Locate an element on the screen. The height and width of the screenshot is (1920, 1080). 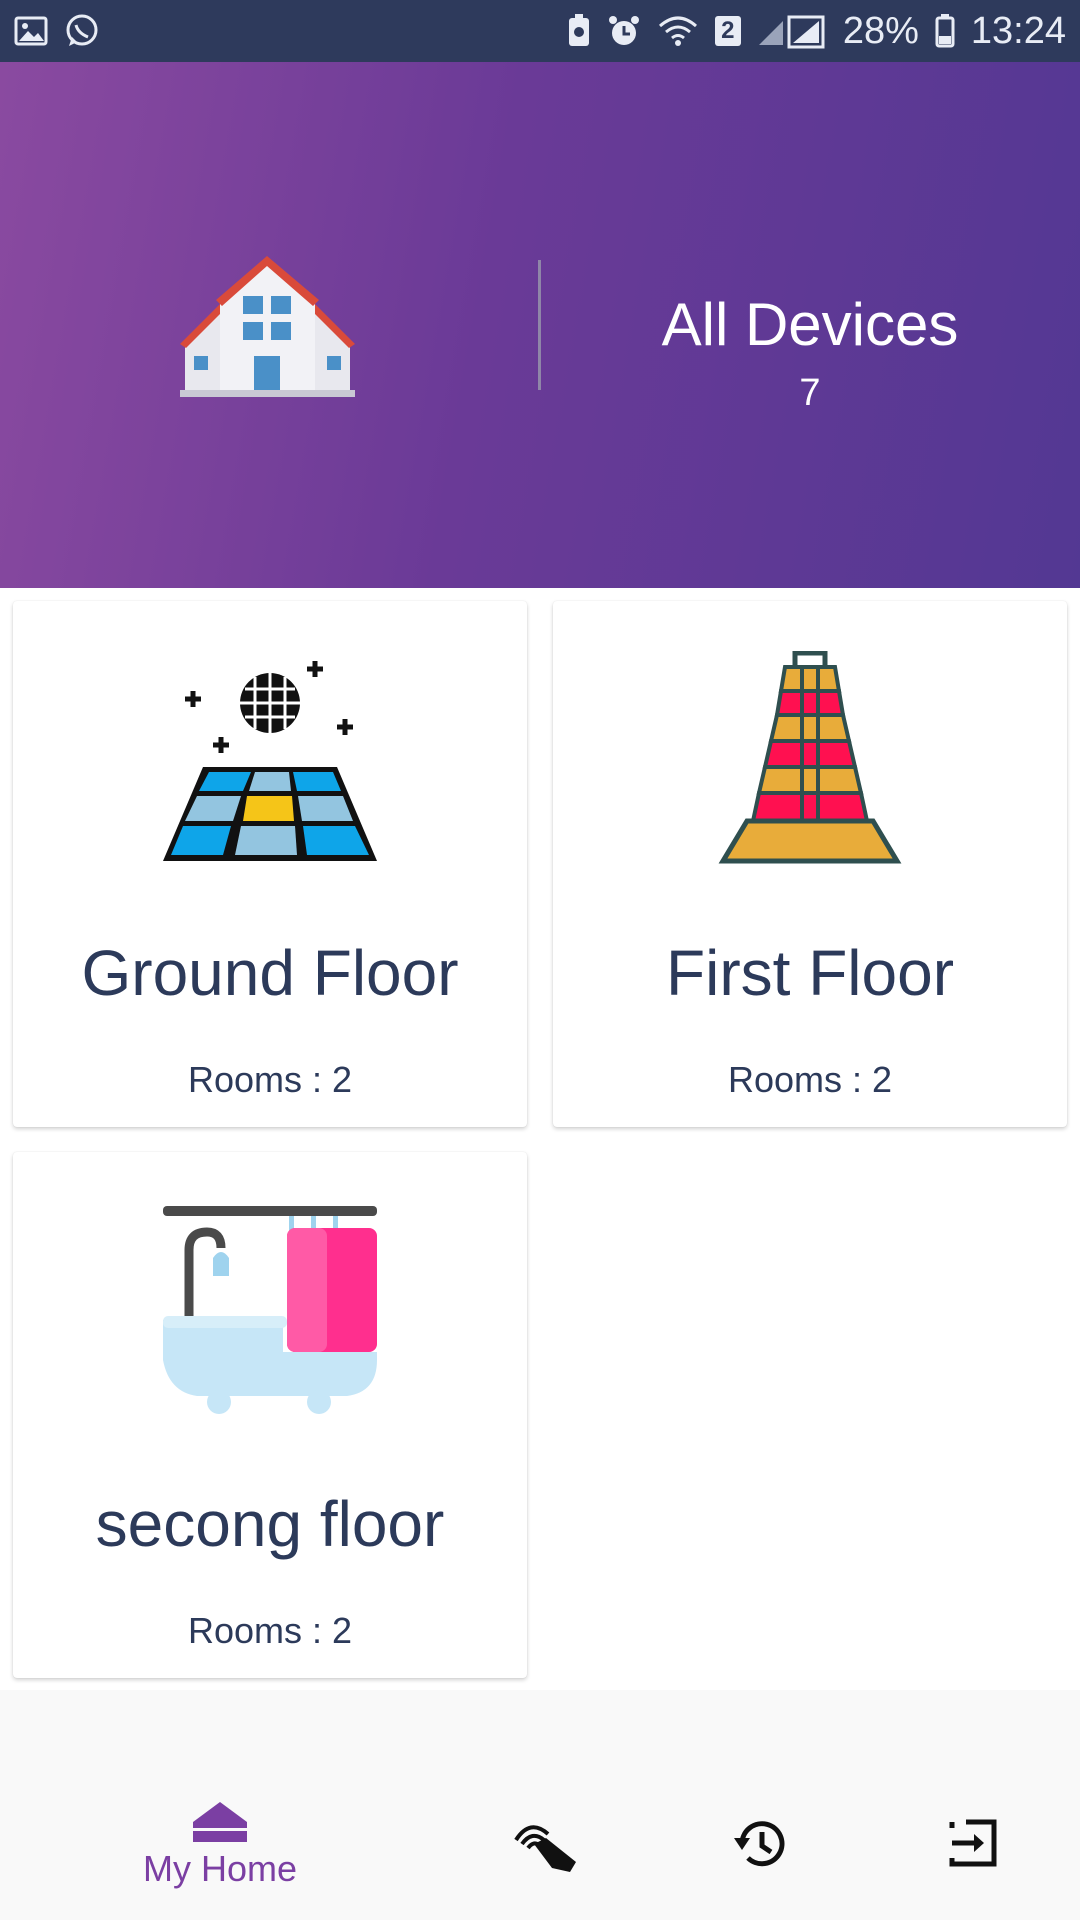
nav-history is located at coordinates (760, 1844).